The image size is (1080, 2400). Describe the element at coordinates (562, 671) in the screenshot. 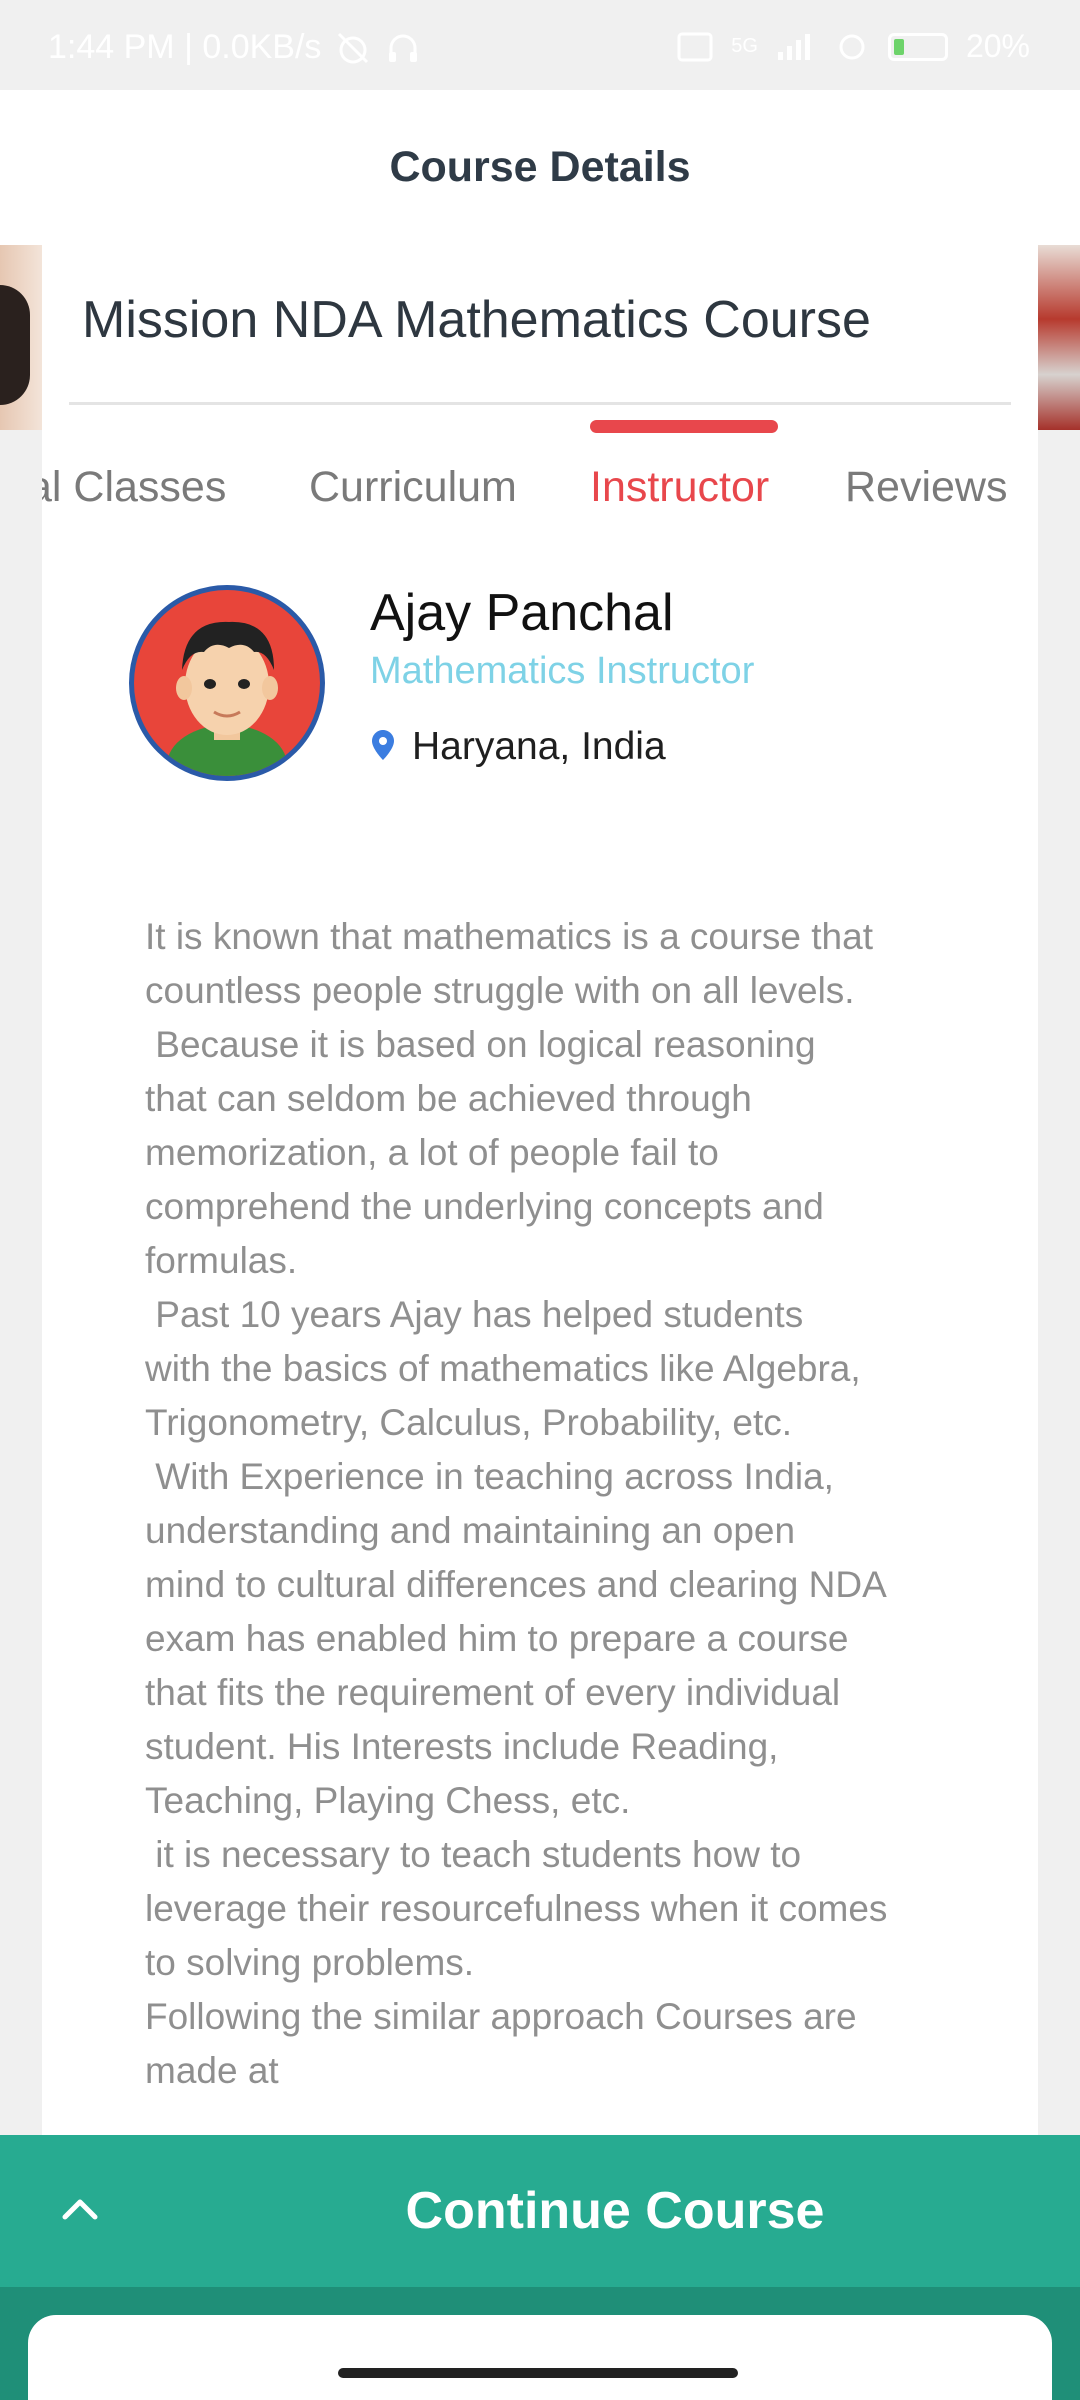

I see `instructor-role: Mathematics Instructor` at that location.